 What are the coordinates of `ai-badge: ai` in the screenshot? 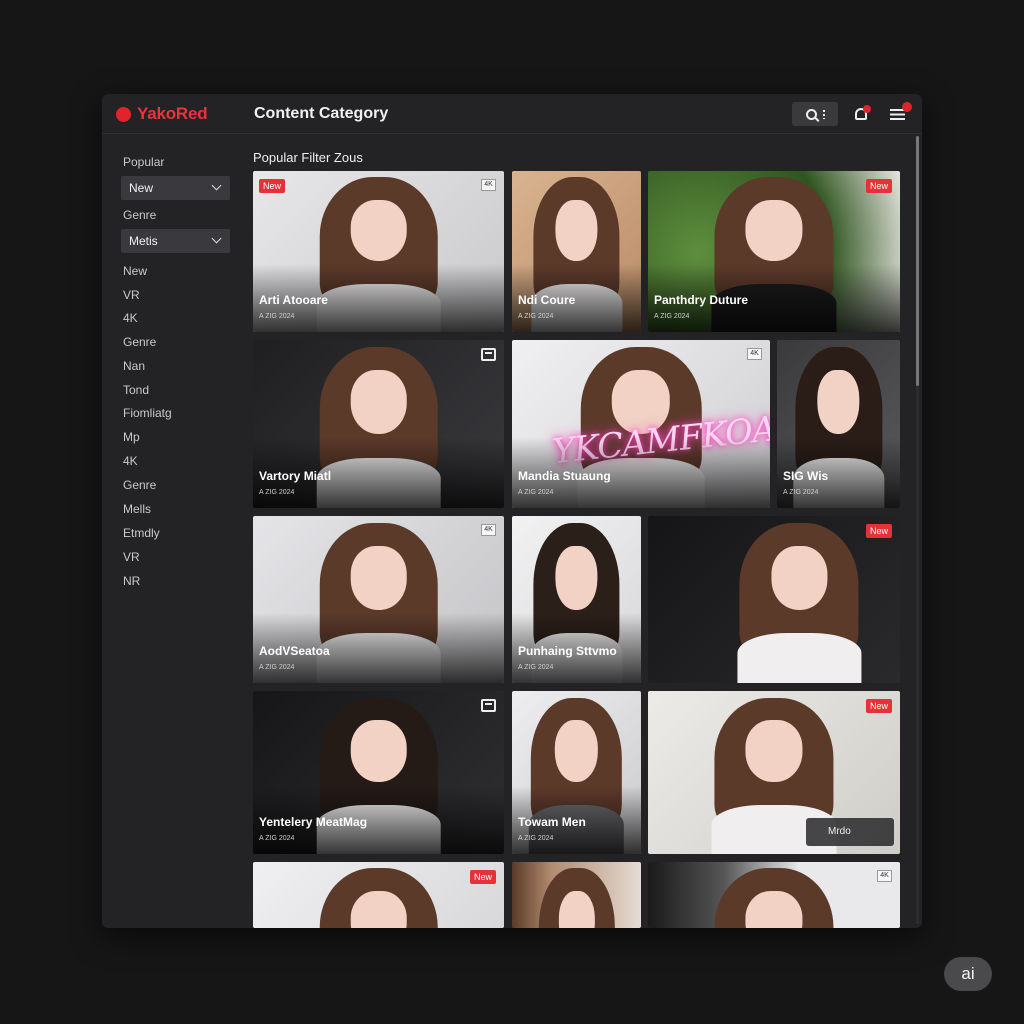 It's located at (968, 974).